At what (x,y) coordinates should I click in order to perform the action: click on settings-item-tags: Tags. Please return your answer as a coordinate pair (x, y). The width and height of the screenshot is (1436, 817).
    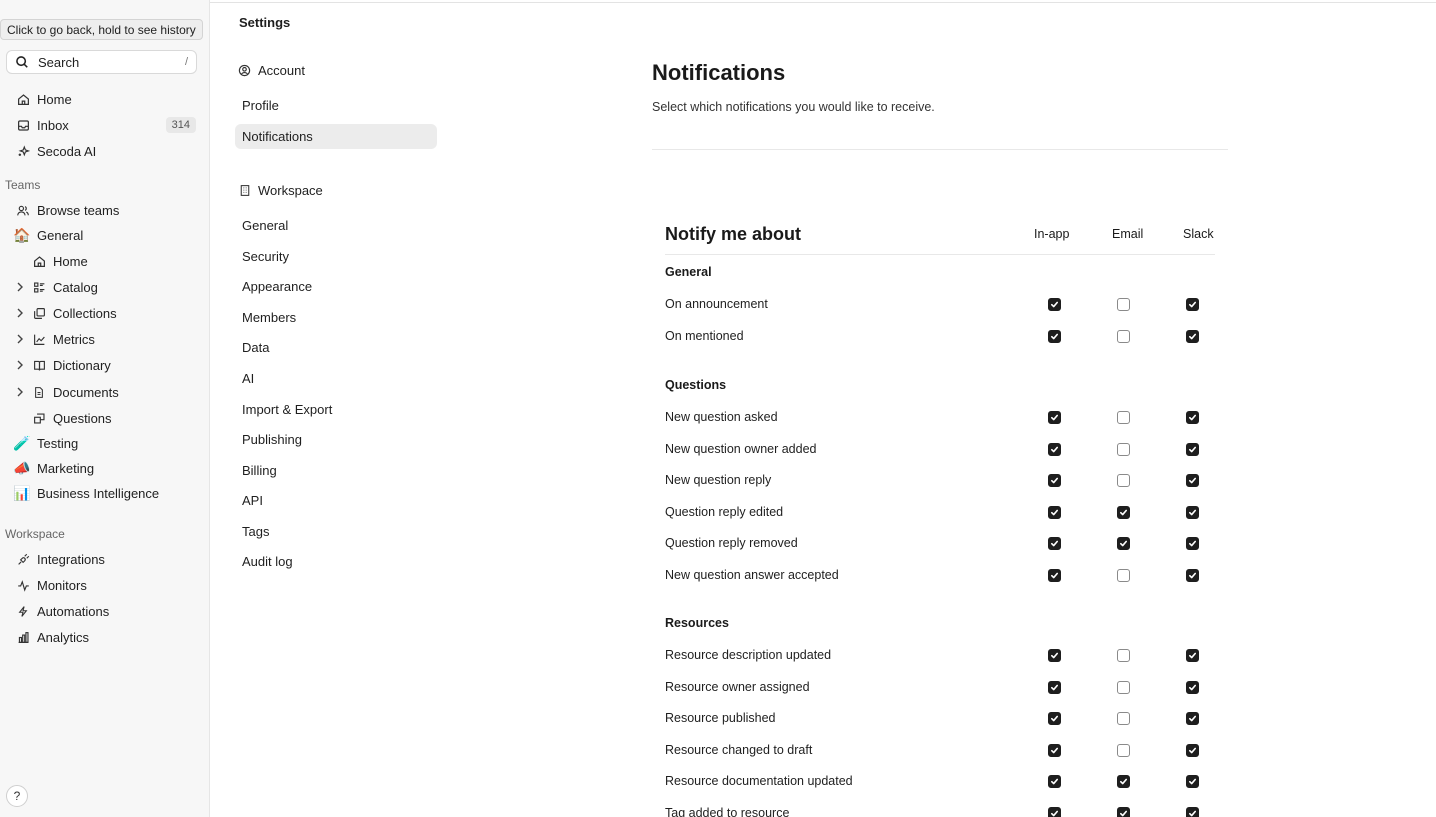
    Looking at the image, I should click on (336, 531).